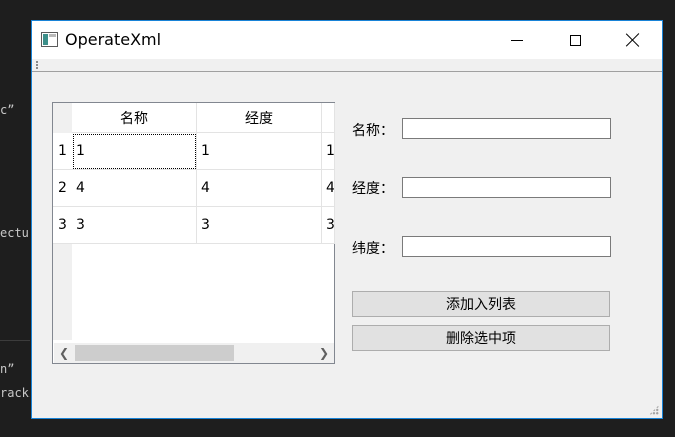  I want to click on minimize-button, so click(517, 40).